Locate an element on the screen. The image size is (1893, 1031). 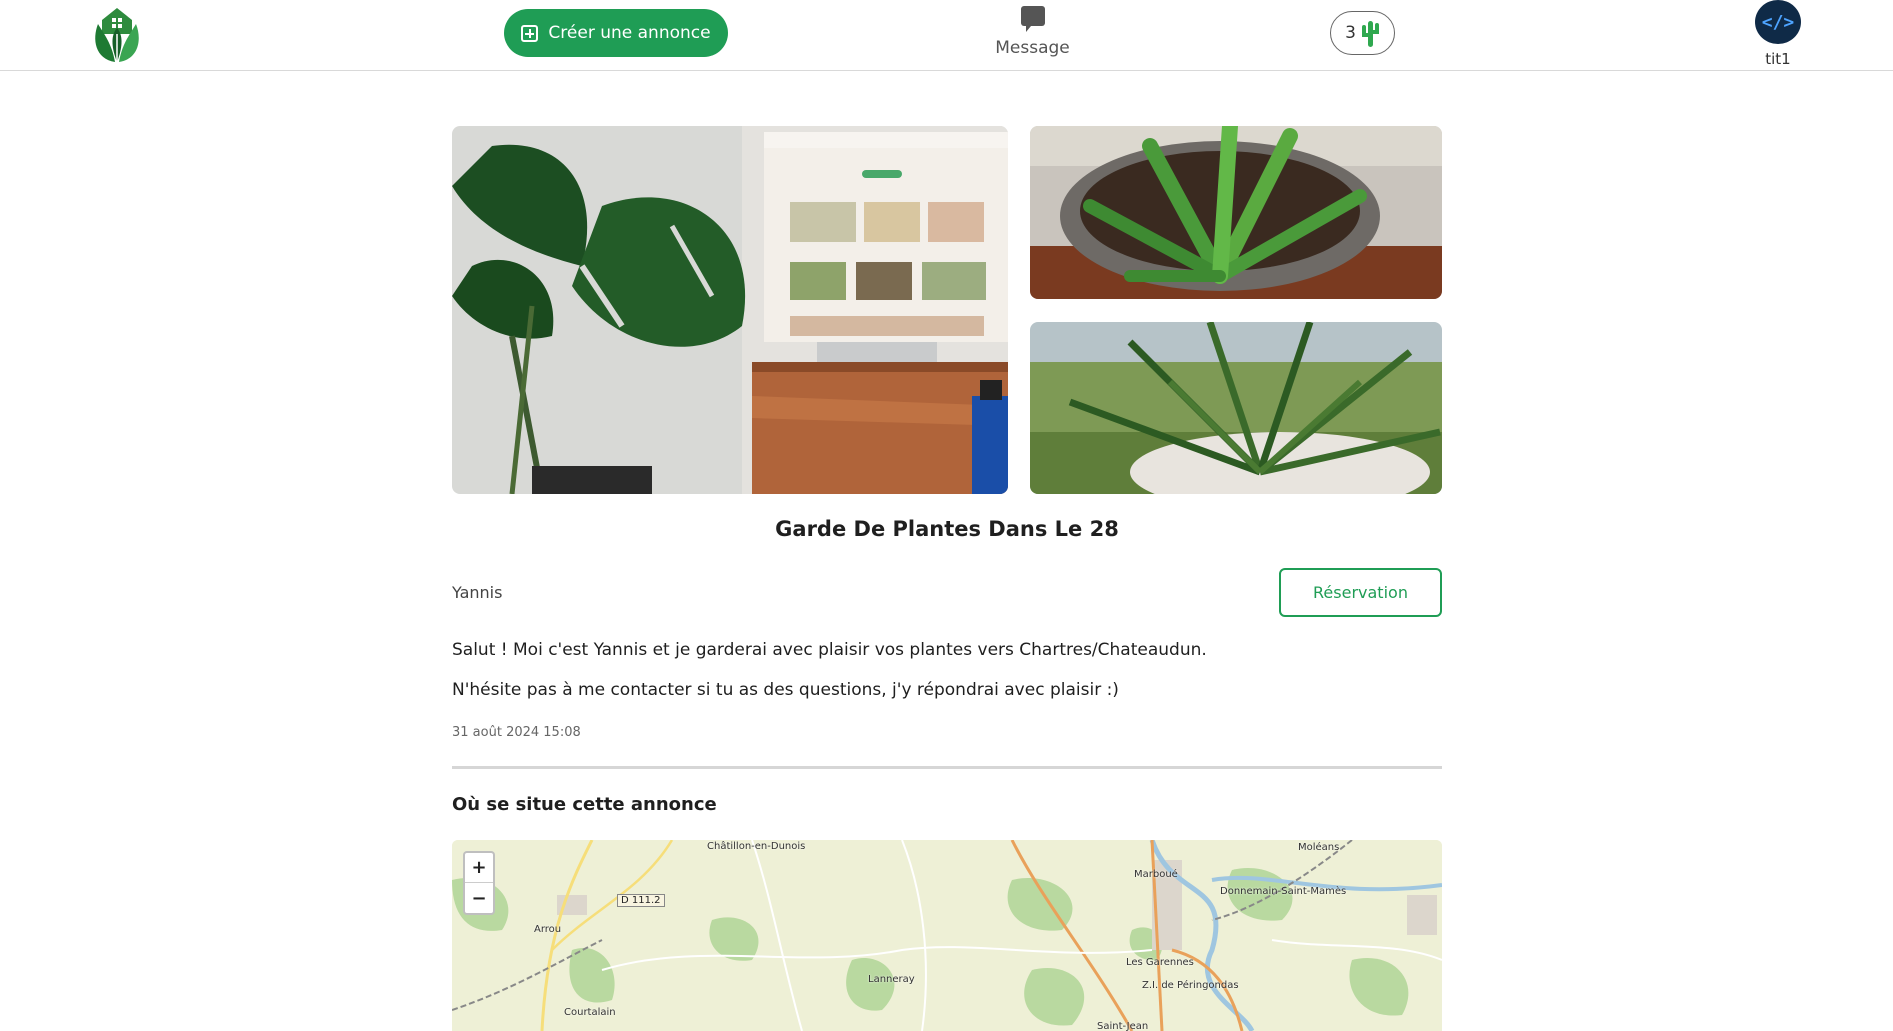
map-place-label: Moléans is located at coordinates (1319, 847).